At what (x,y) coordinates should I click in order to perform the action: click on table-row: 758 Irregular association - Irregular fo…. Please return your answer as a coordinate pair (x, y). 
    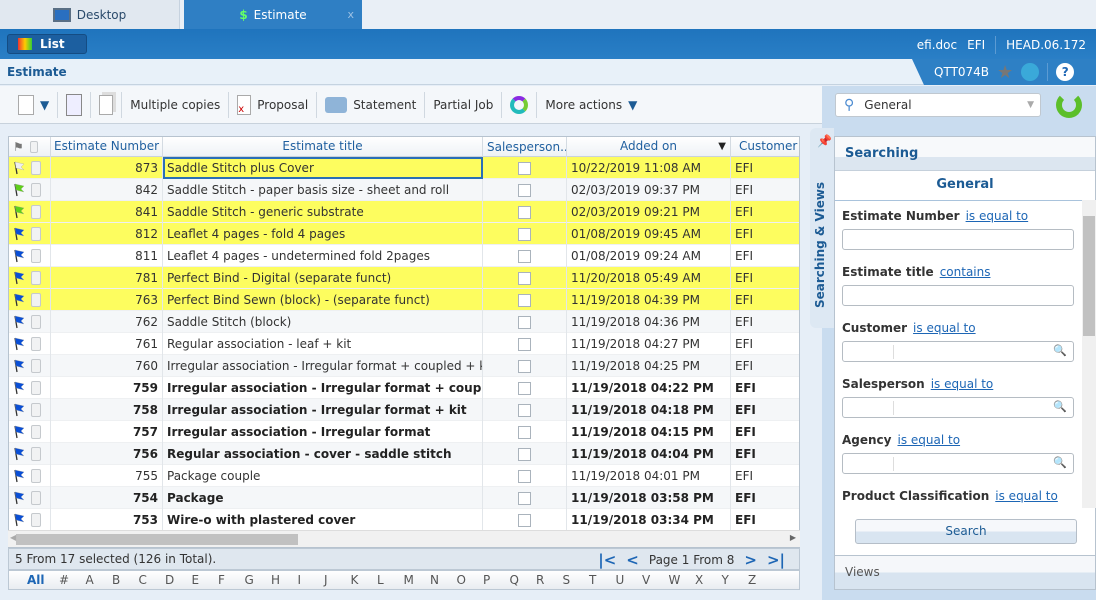
    Looking at the image, I should click on (404, 410).